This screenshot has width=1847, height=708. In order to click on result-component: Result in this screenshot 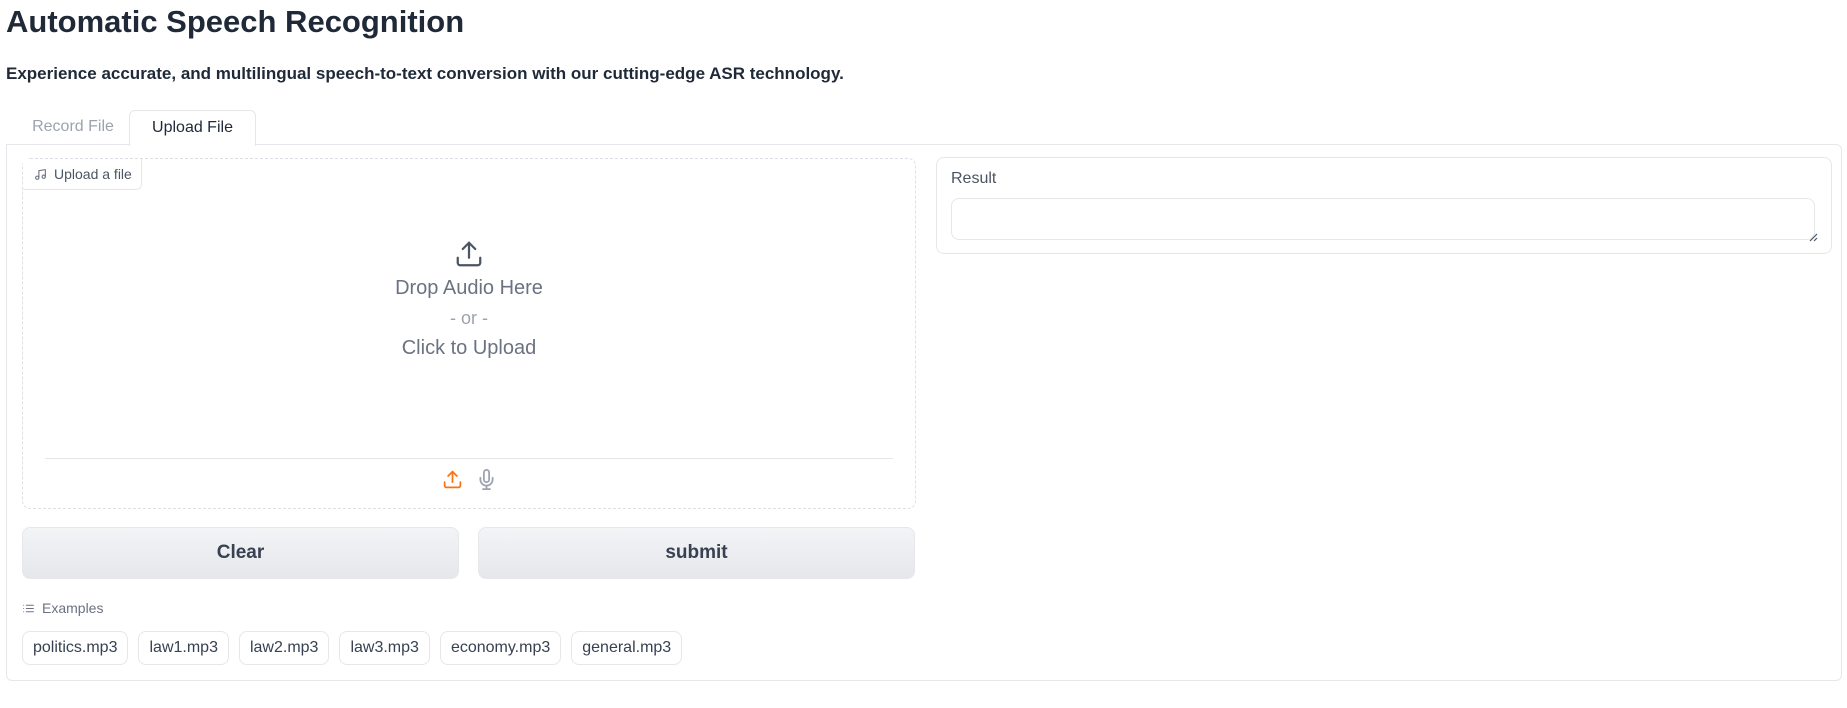, I will do `click(1384, 205)`.